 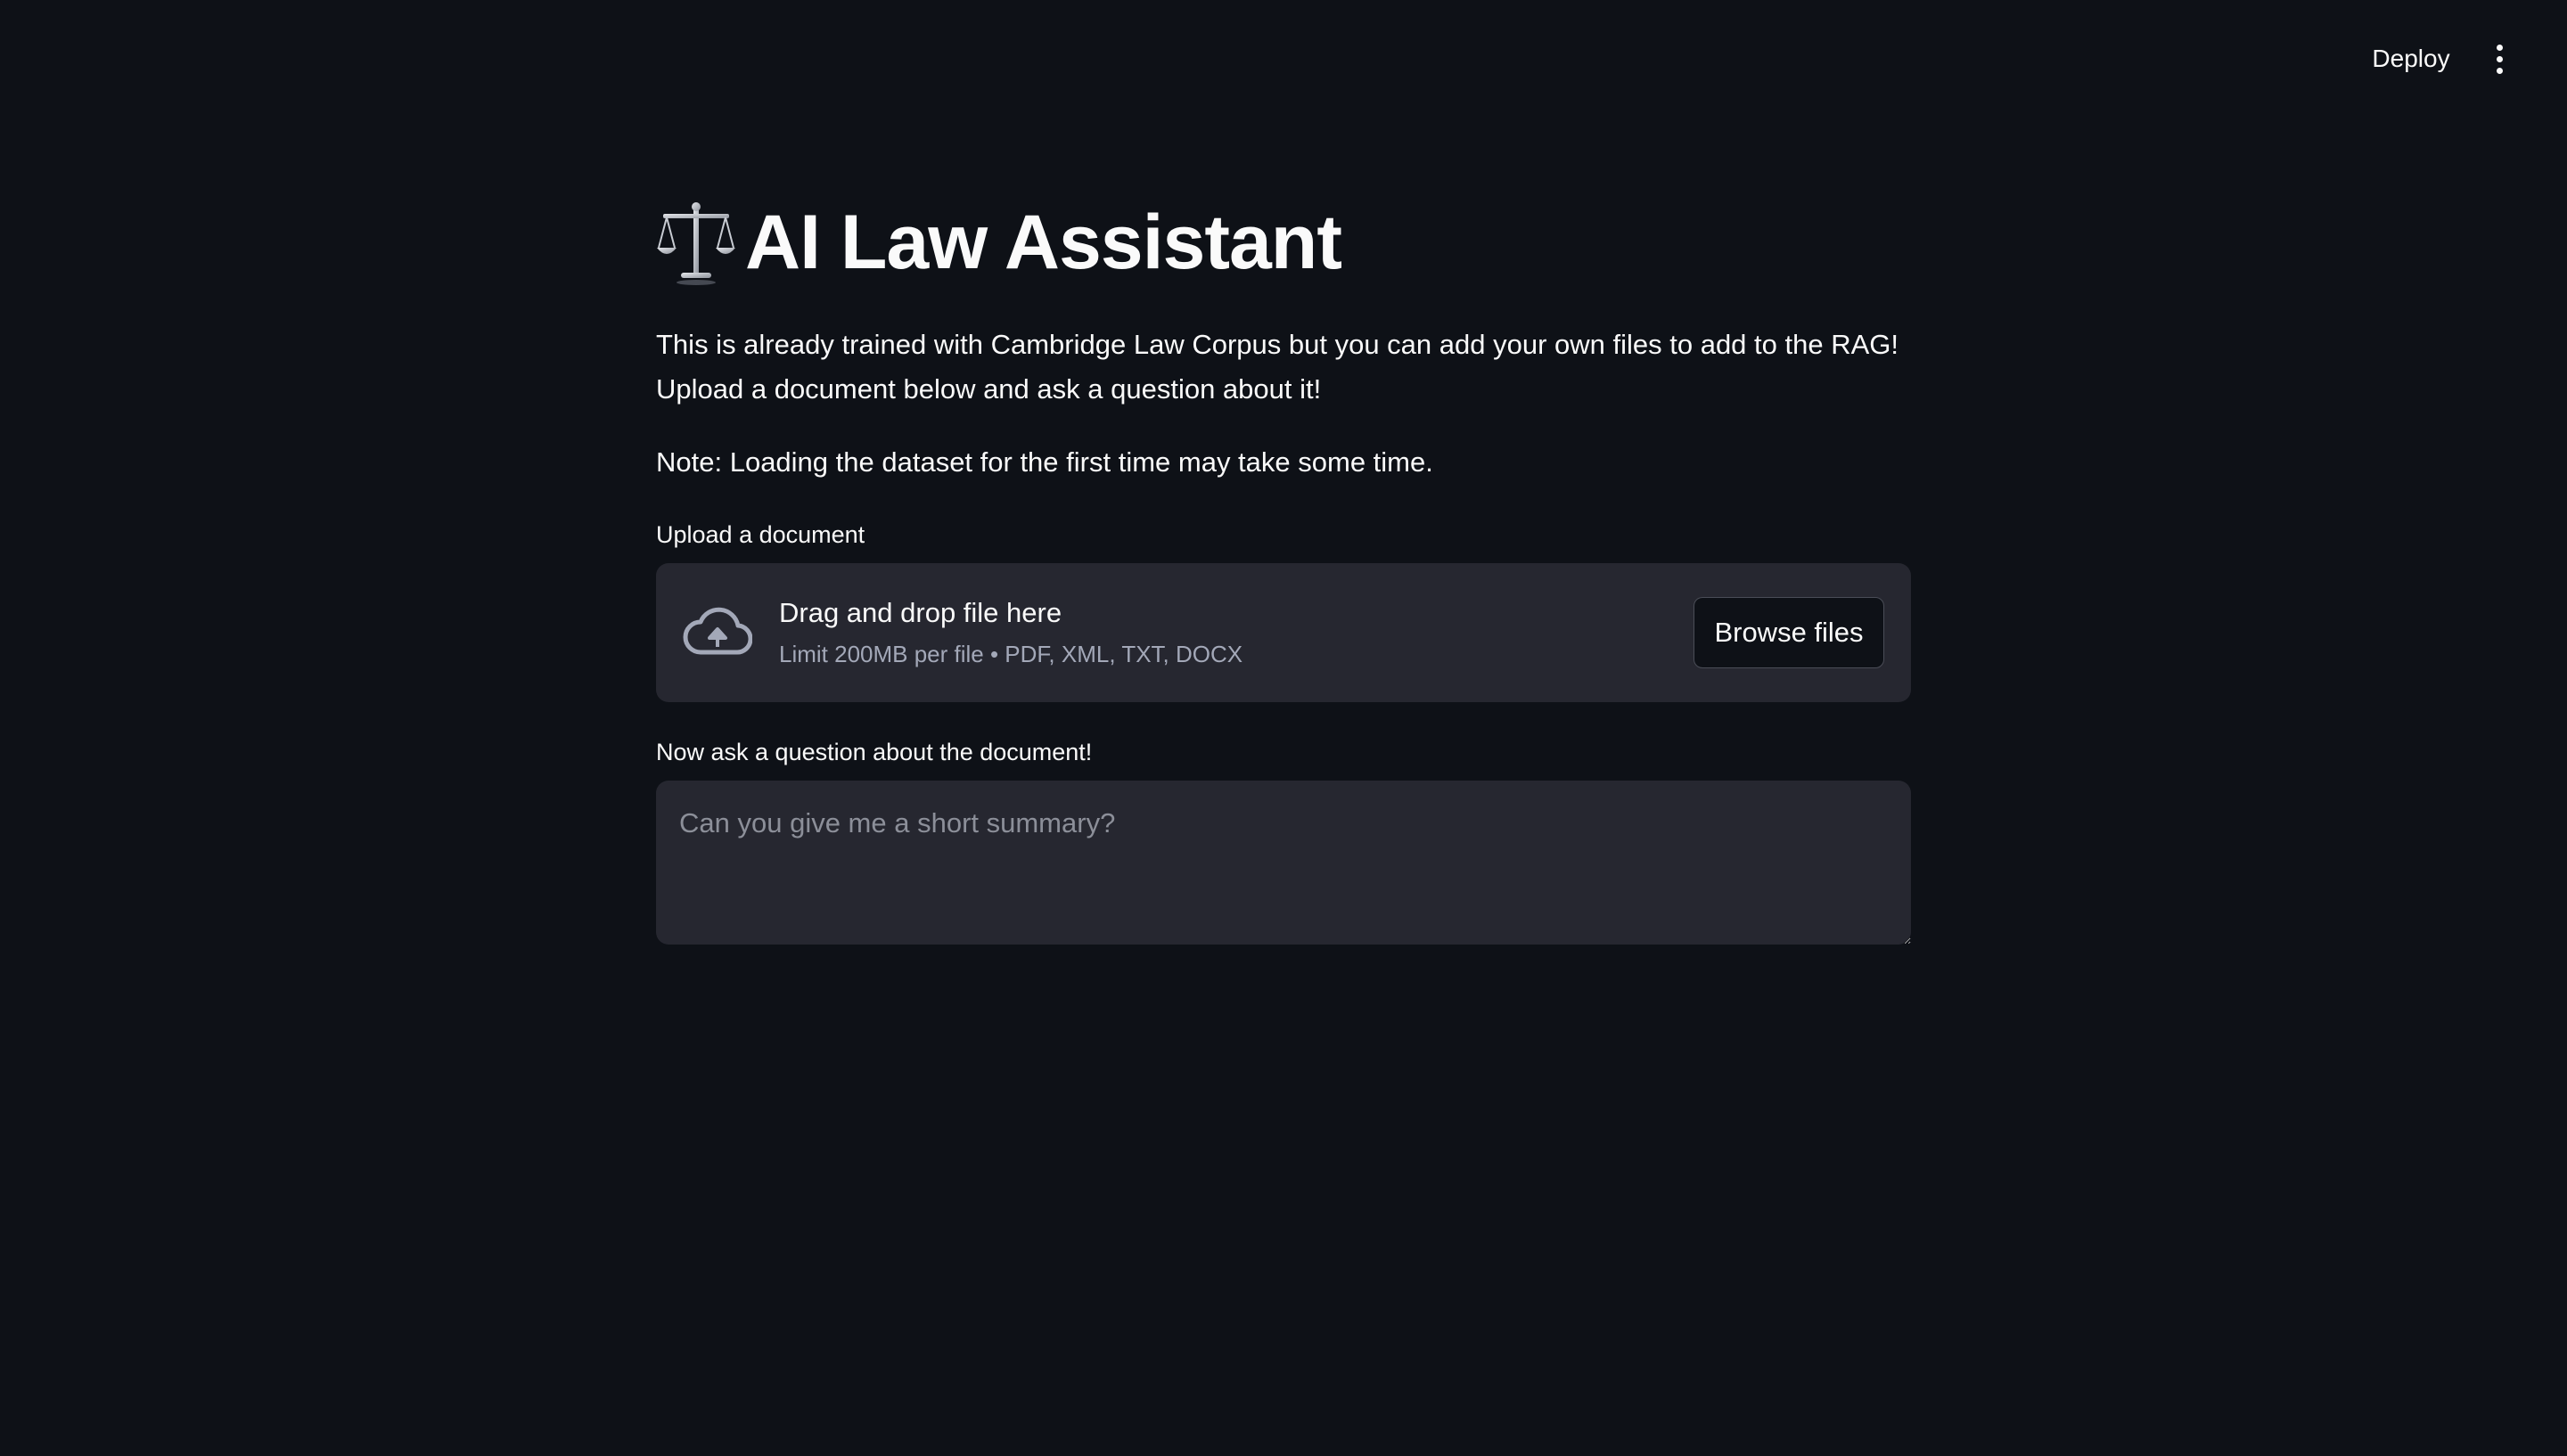 What do you see at coordinates (2500, 59) in the screenshot?
I see `main-menu-button` at bounding box center [2500, 59].